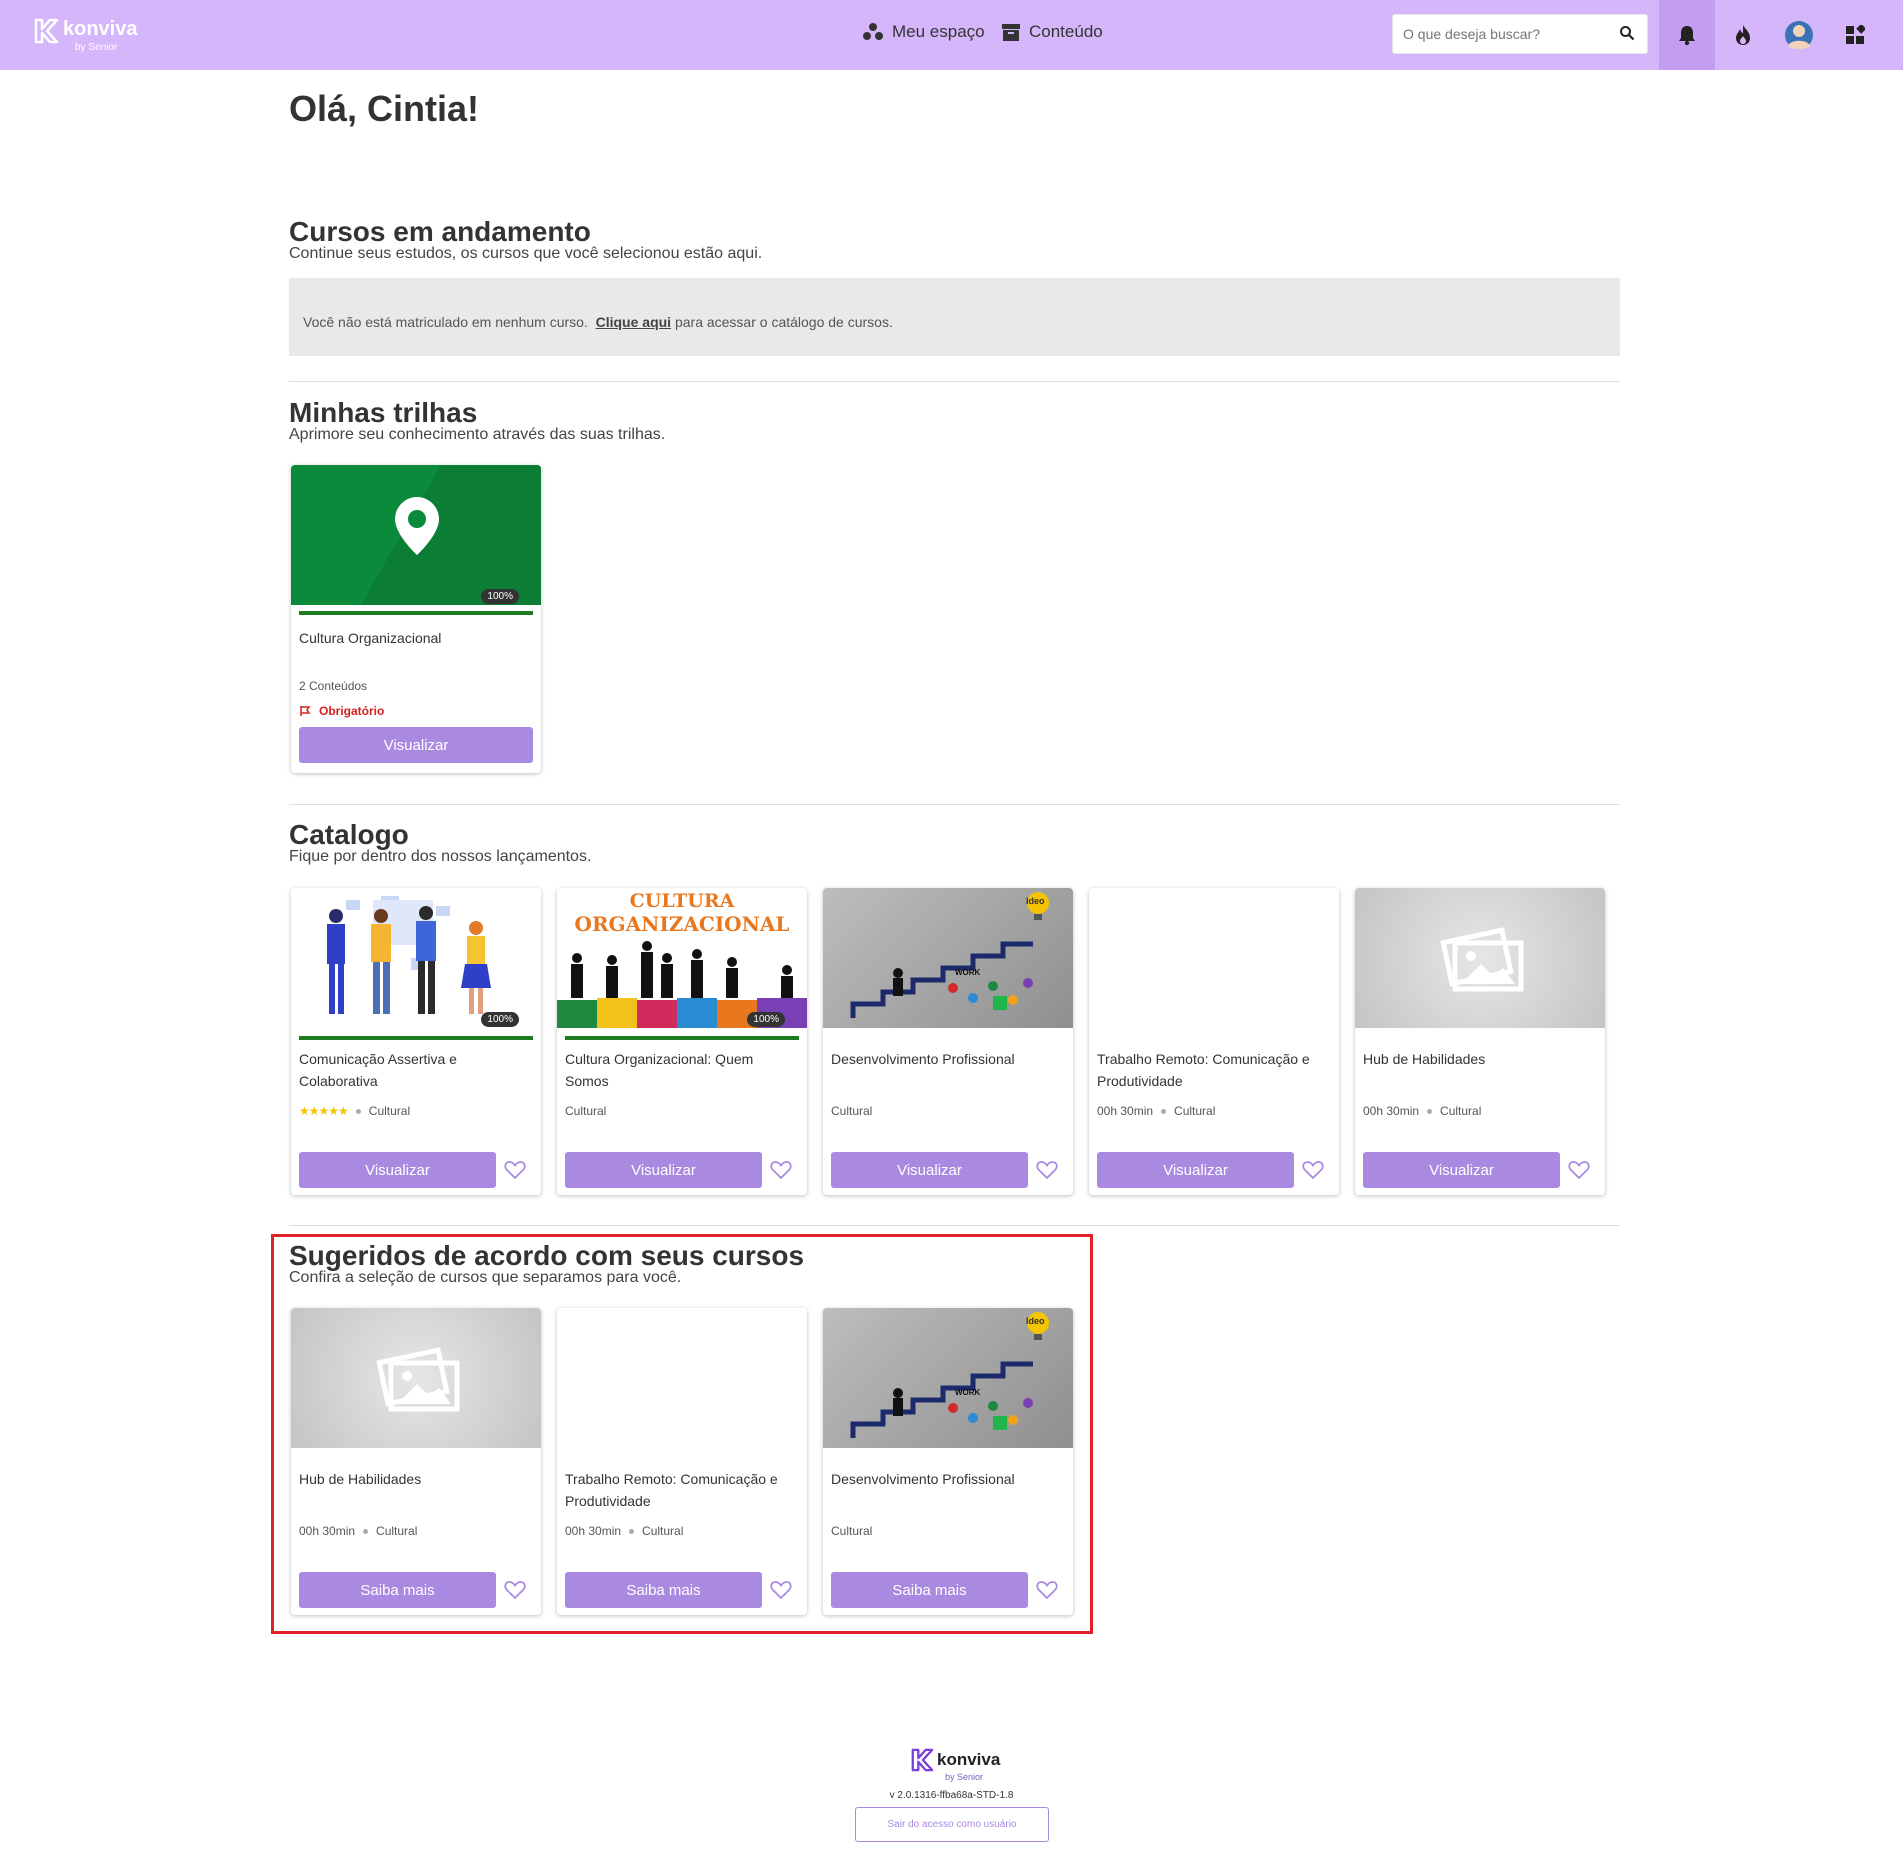 The height and width of the screenshot is (1852, 1903). I want to click on trail-thumbnail, so click(416, 535).